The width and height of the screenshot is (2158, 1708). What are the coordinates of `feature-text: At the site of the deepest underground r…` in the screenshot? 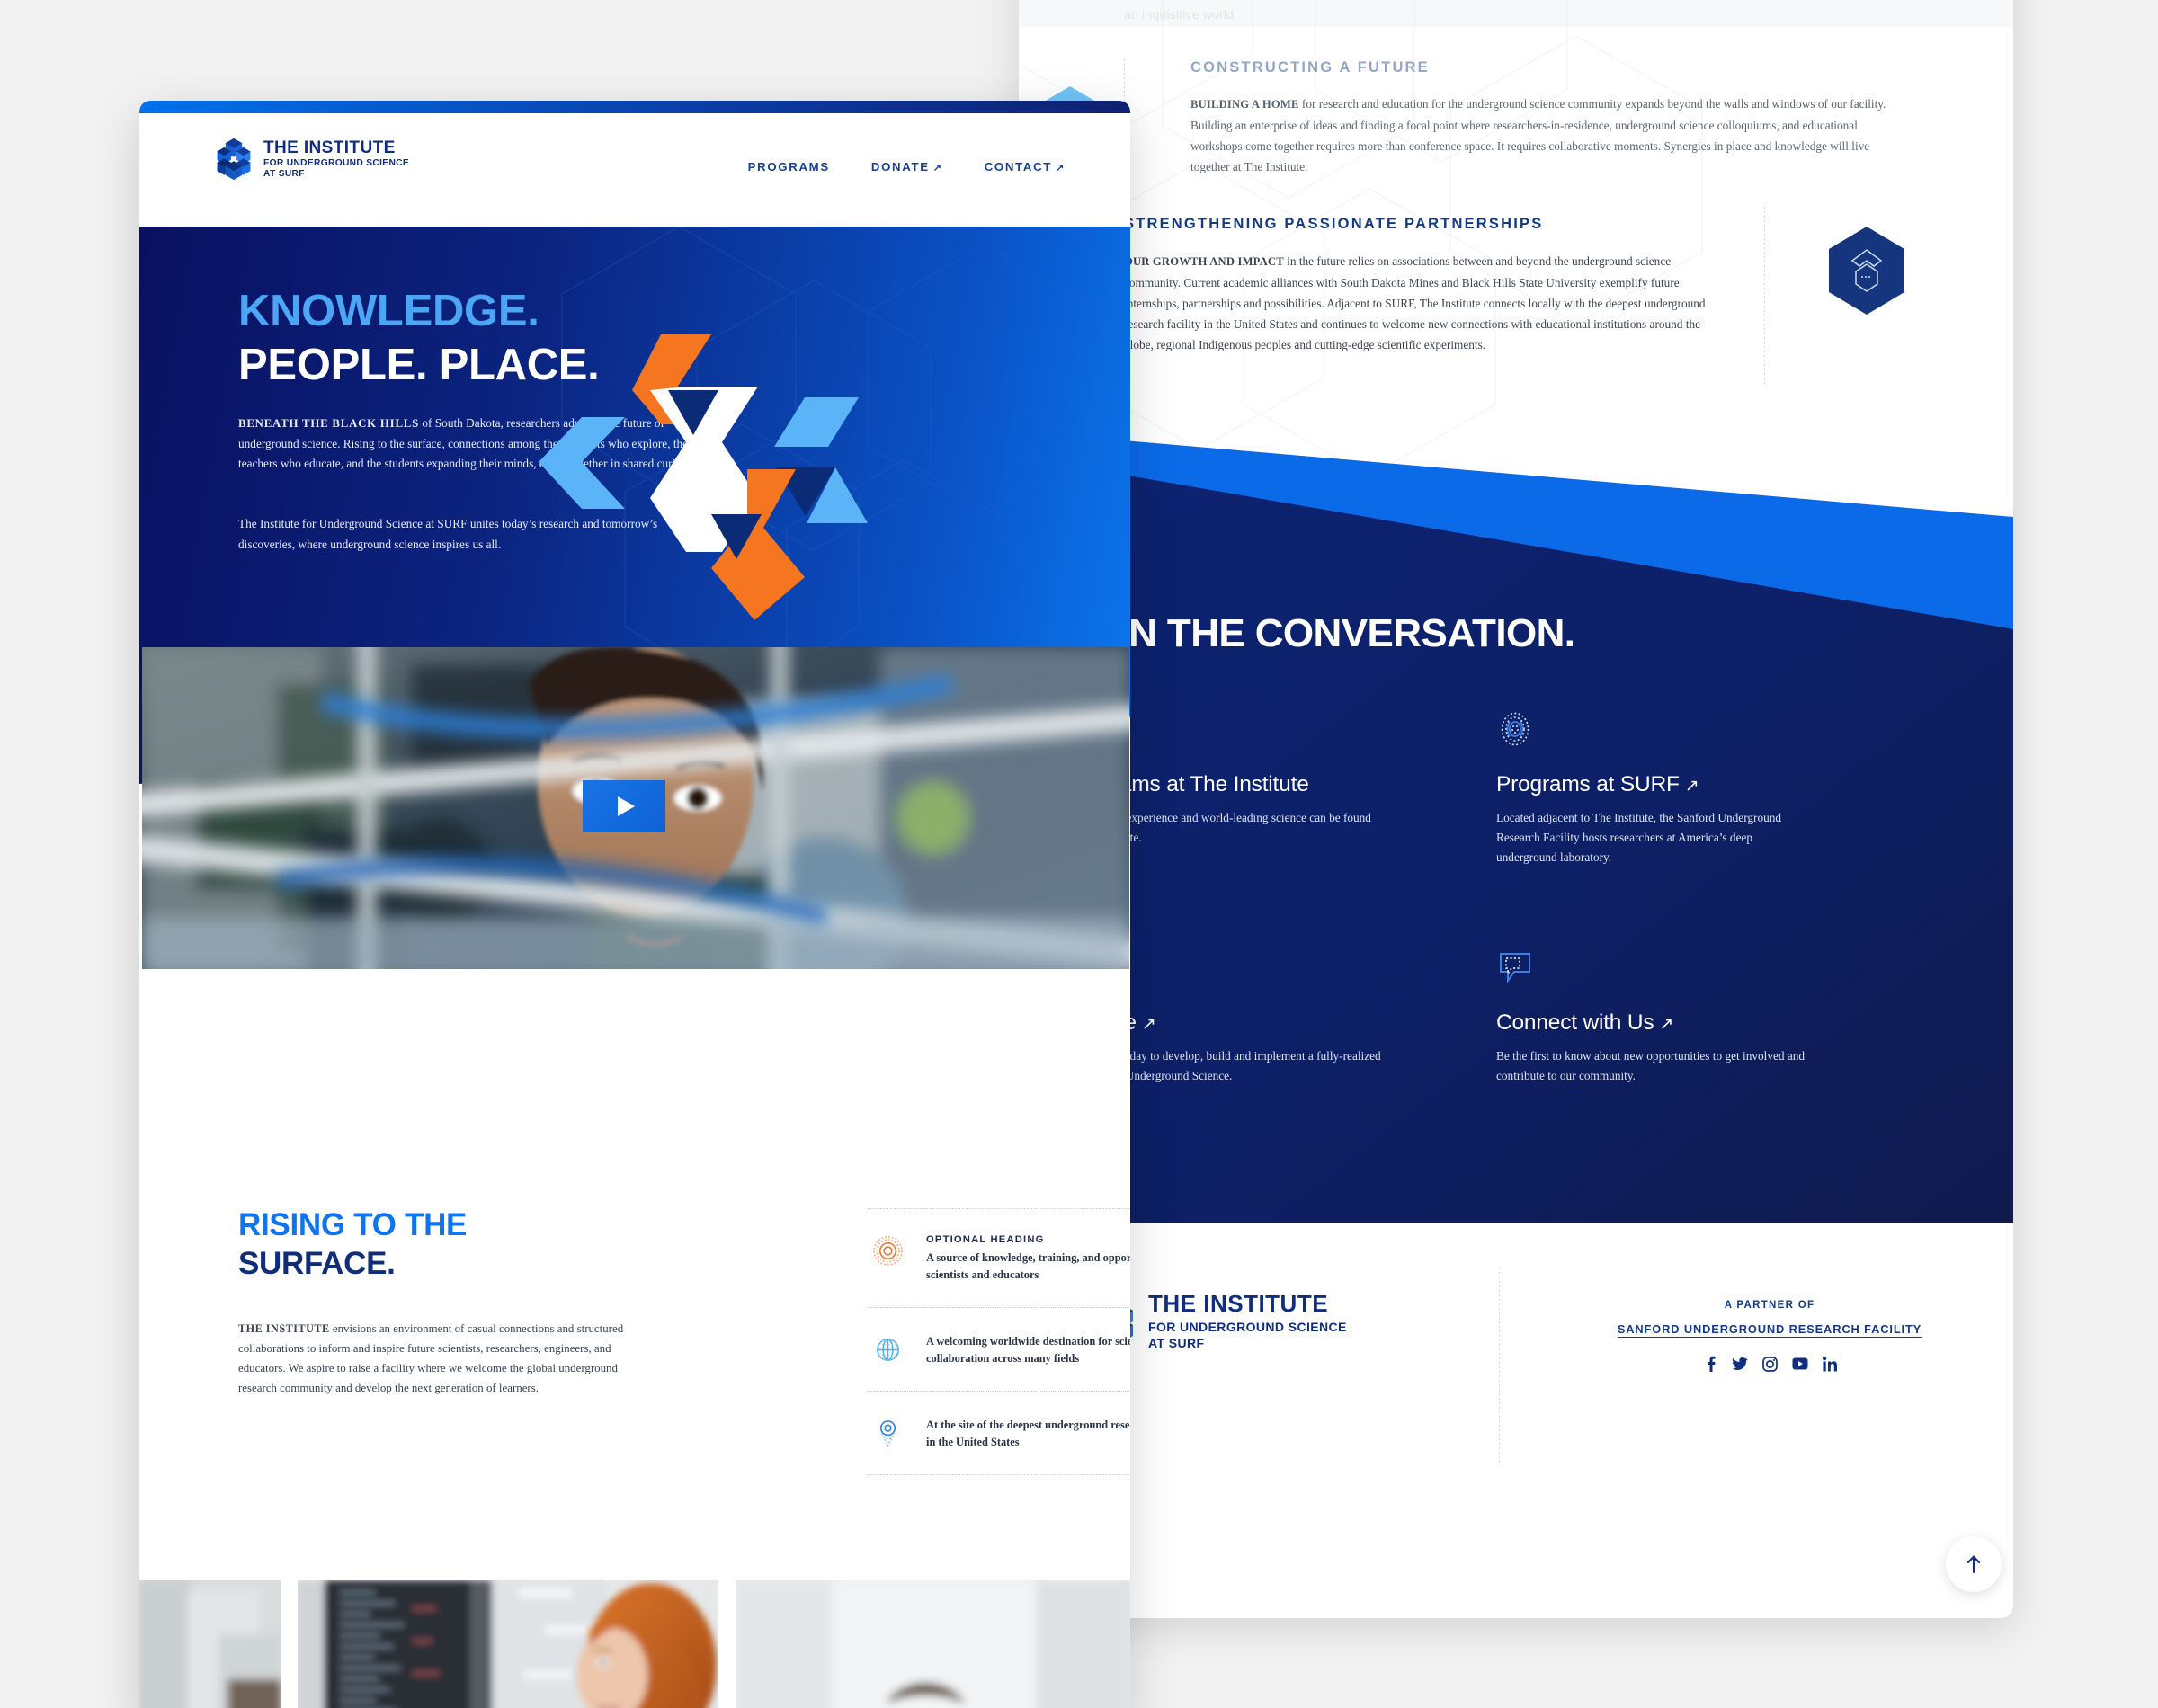 It's located at (1028, 1433).